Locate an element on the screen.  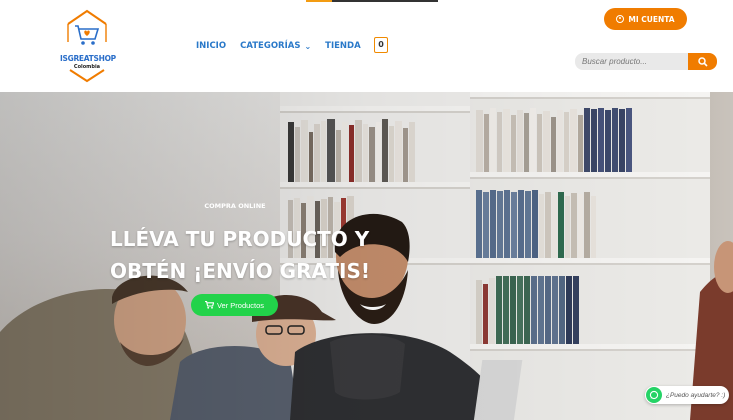
chevron-down-icon: ⌄ is located at coordinates (308, 46).